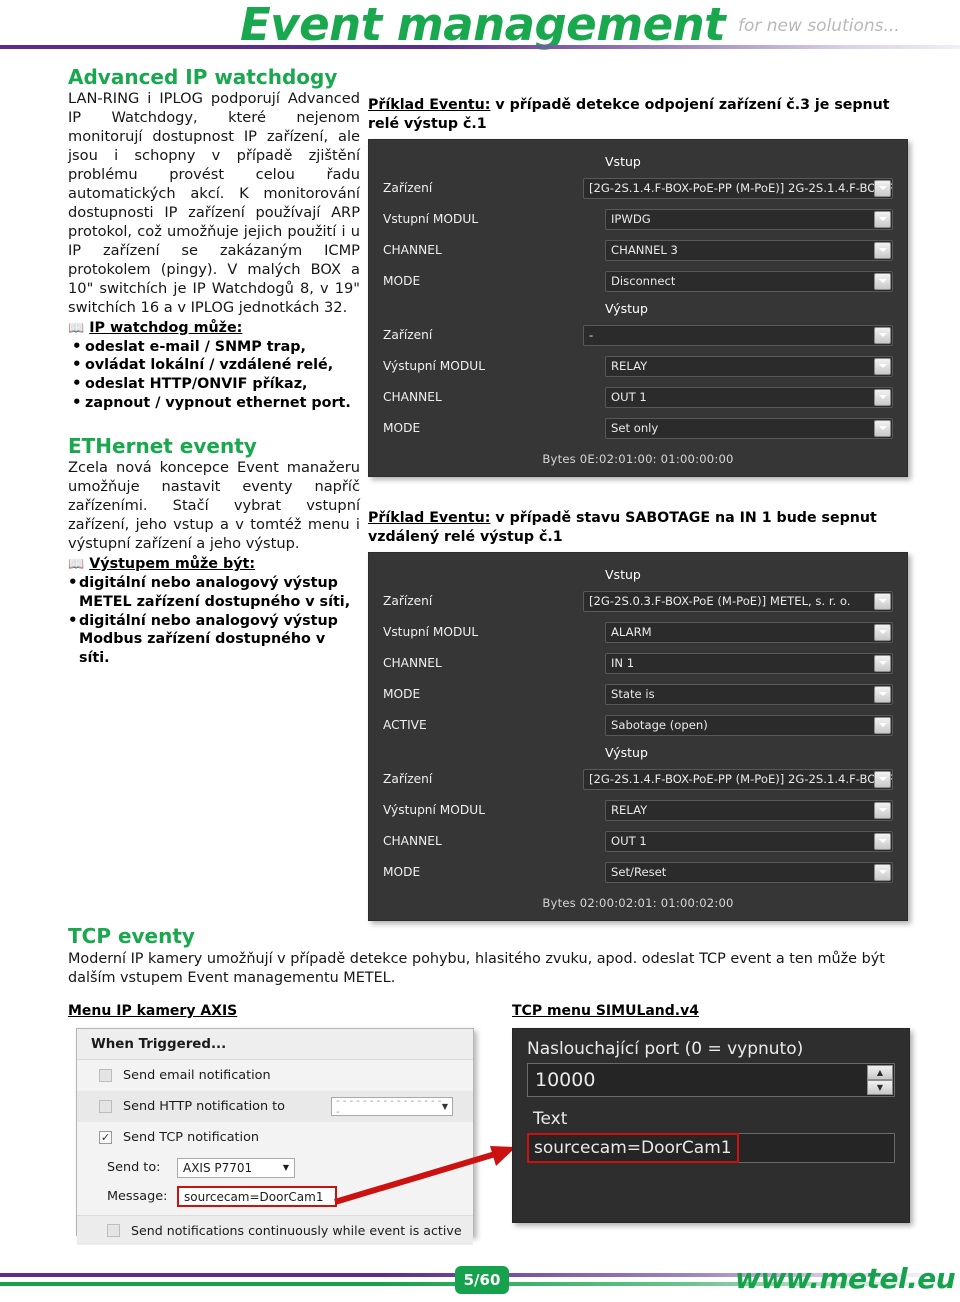 The width and height of the screenshot is (960, 1302). Describe the element at coordinates (214, 384) in the screenshot. I see `list-item: odeslat HTTP/ONVIF příkaz,` at that location.